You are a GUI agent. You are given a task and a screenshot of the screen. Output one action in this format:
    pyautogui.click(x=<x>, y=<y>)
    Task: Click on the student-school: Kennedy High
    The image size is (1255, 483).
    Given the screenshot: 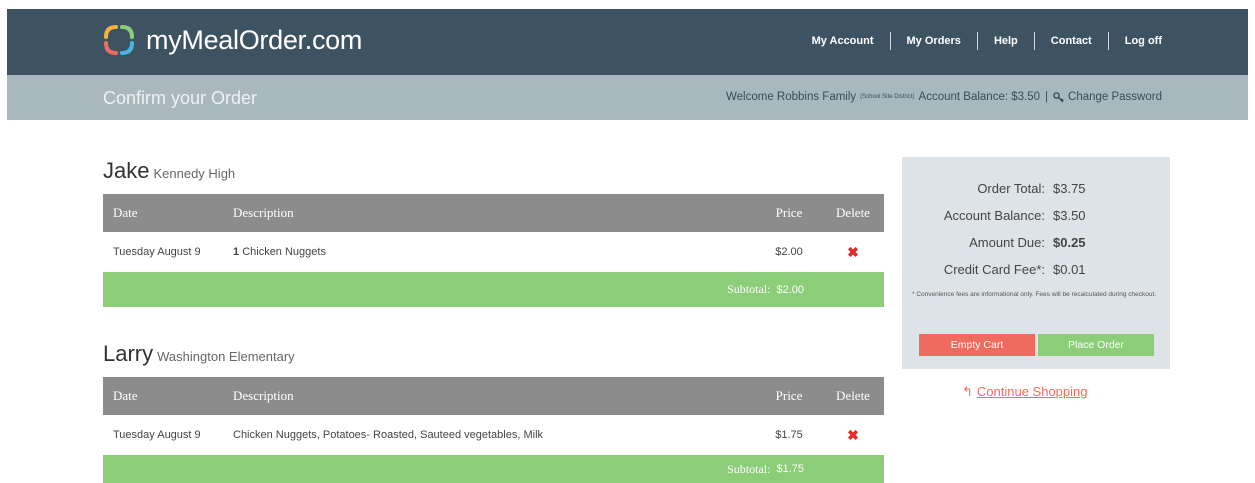 What is the action you would take?
    pyautogui.click(x=194, y=173)
    